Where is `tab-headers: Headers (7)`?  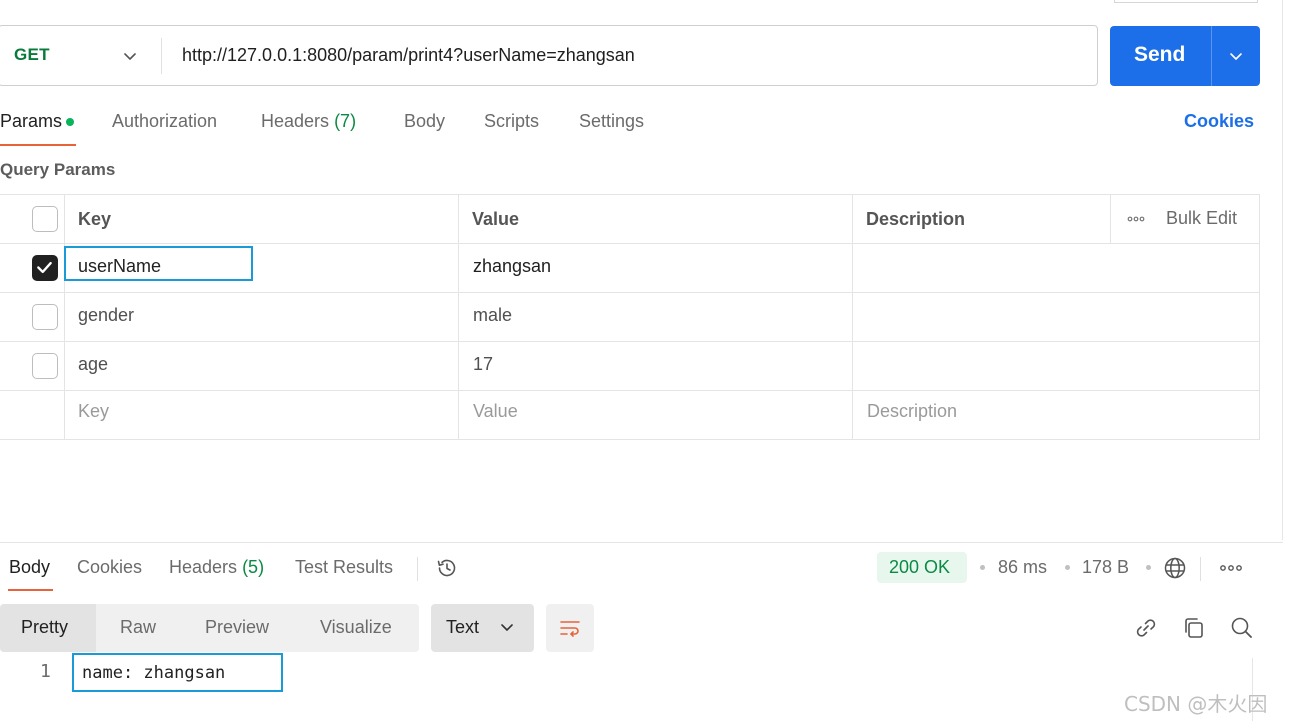 tab-headers: Headers (7) is located at coordinates (308, 121).